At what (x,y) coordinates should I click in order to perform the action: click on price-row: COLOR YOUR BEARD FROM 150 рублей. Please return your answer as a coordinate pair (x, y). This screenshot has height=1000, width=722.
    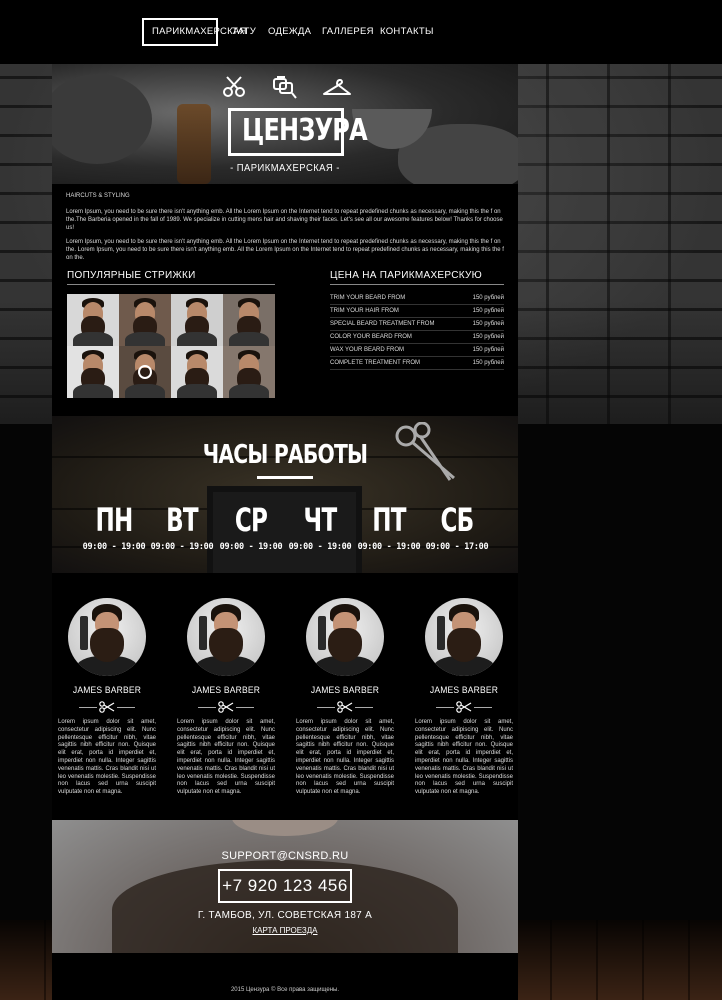
    Looking at the image, I should click on (417, 337).